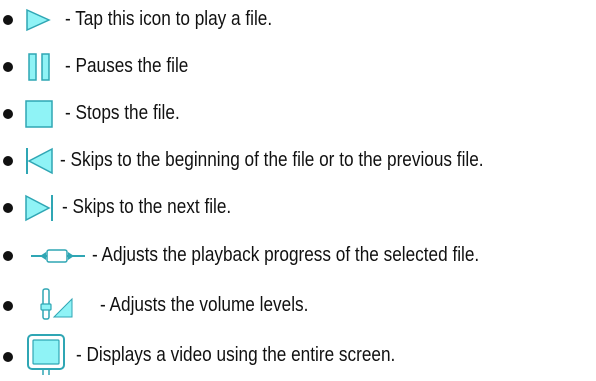  What do you see at coordinates (147, 207) in the screenshot?
I see `legend-item-text: - Skips to the next file.` at bounding box center [147, 207].